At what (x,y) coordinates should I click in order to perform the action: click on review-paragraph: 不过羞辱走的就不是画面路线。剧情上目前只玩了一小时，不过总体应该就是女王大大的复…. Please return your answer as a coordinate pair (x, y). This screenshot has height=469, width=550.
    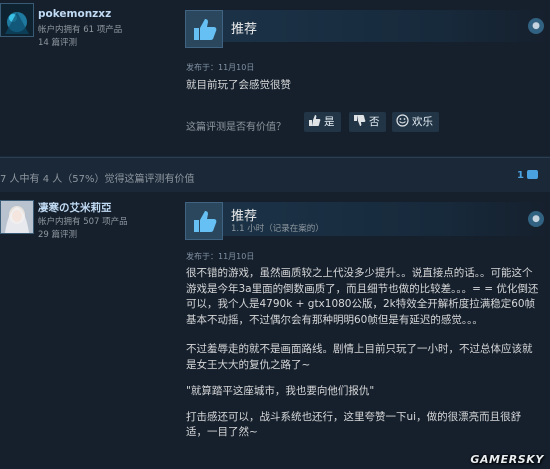
    Looking at the image, I should click on (359, 357).